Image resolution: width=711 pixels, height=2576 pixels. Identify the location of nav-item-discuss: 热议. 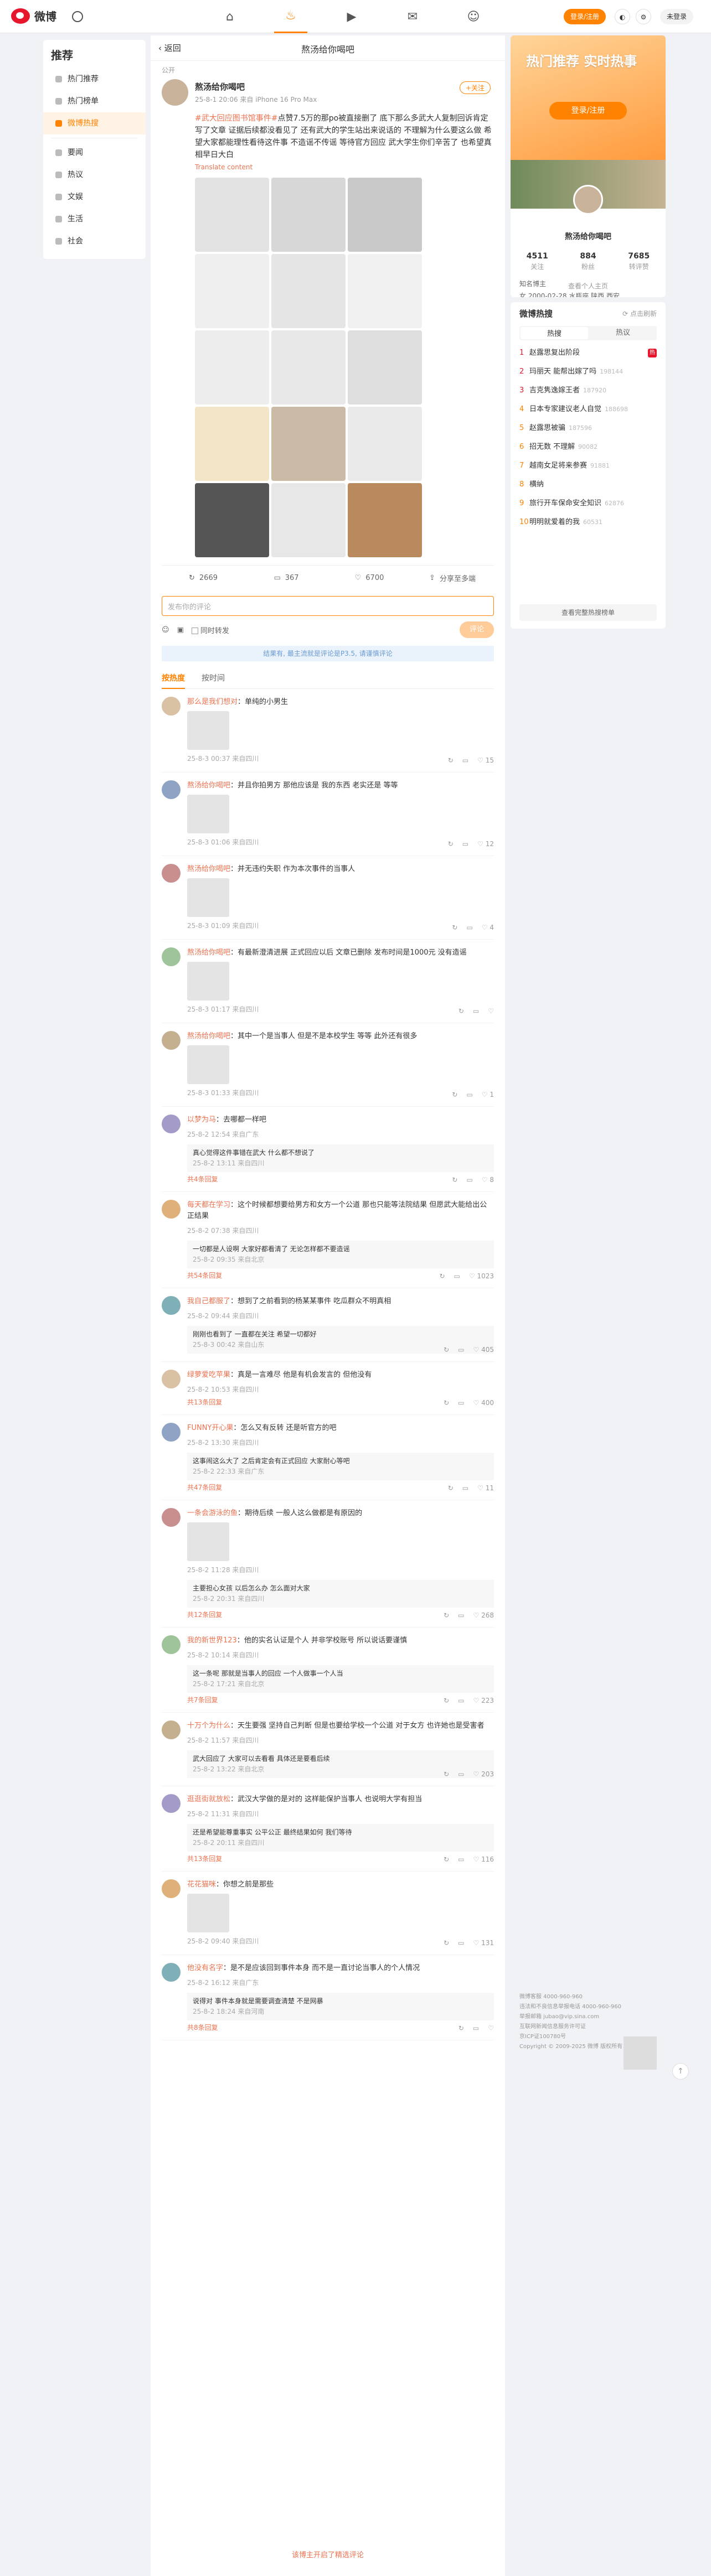
(94, 175).